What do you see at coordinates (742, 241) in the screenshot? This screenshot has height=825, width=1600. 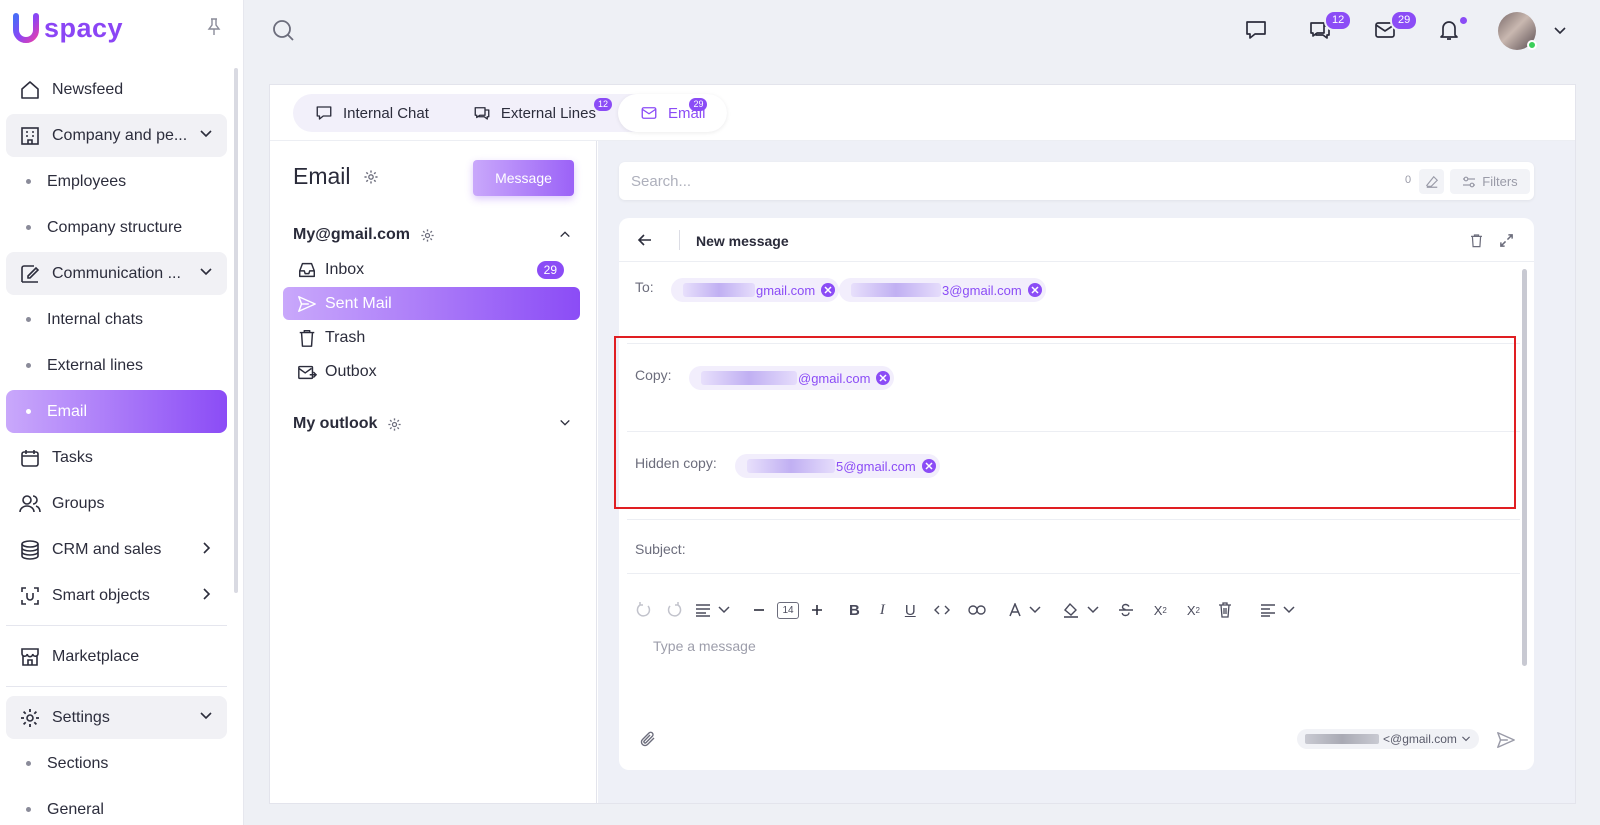 I see `compose-title: New message` at bounding box center [742, 241].